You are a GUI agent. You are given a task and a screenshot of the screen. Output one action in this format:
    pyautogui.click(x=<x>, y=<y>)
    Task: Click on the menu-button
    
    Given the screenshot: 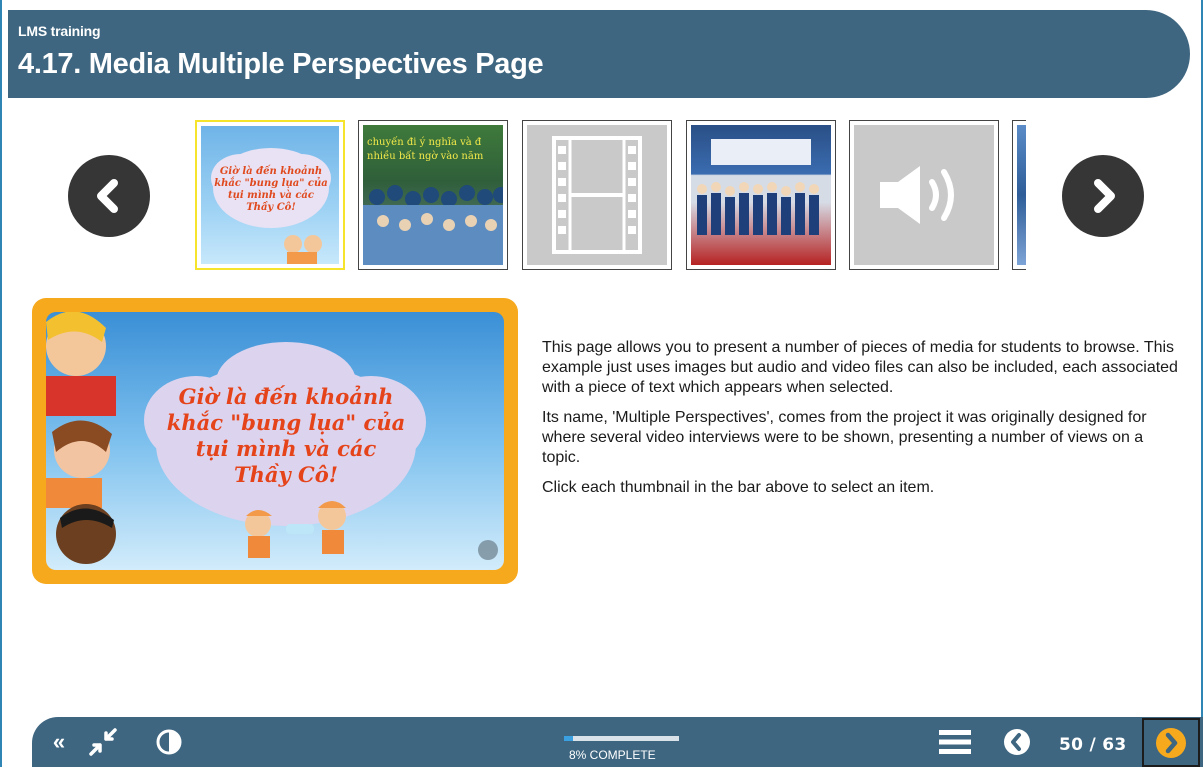 What is the action you would take?
    pyautogui.click(x=955, y=742)
    